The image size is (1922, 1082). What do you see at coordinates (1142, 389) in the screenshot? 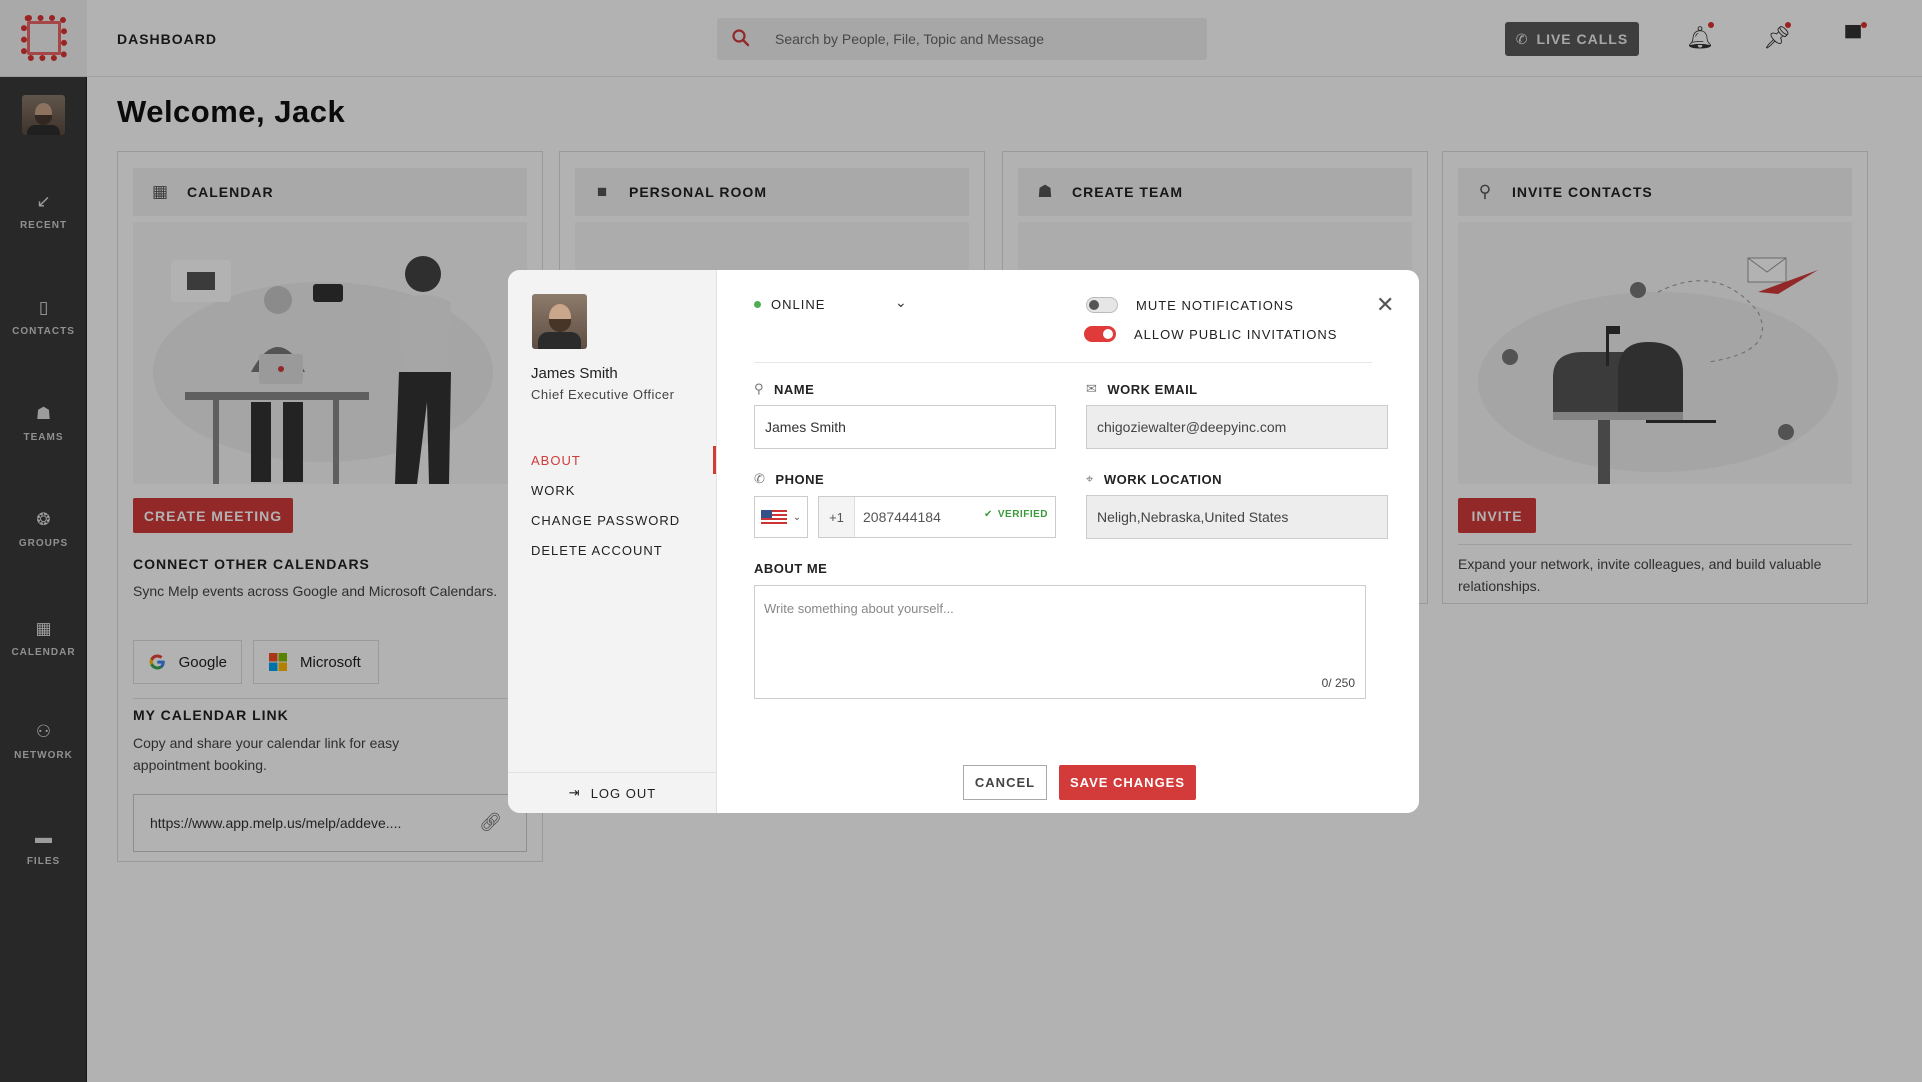
I see `work-email-label: ✉ WORK EMAIL` at bounding box center [1142, 389].